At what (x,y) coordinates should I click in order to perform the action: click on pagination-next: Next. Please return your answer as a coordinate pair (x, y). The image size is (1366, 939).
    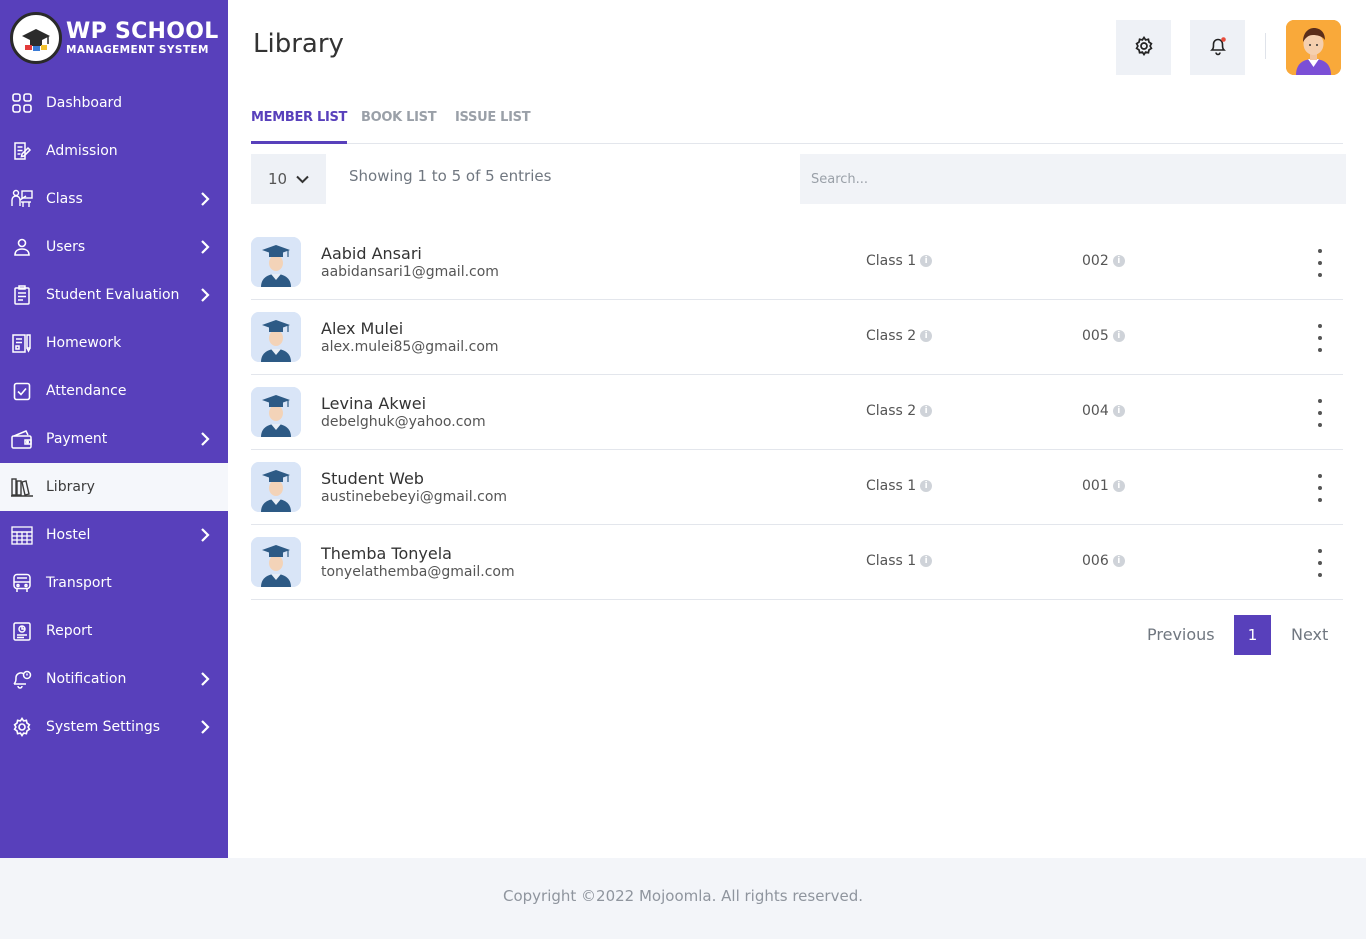
    Looking at the image, I should click on (1309, 634).